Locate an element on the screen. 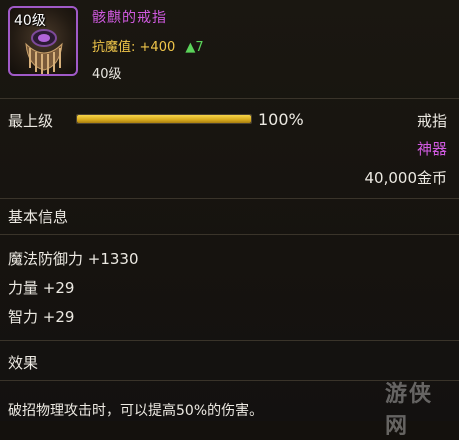 Image resolution: width=459 pixels, height=440 pixels. progress-percent: 100% is located at coordinates (281, 119).